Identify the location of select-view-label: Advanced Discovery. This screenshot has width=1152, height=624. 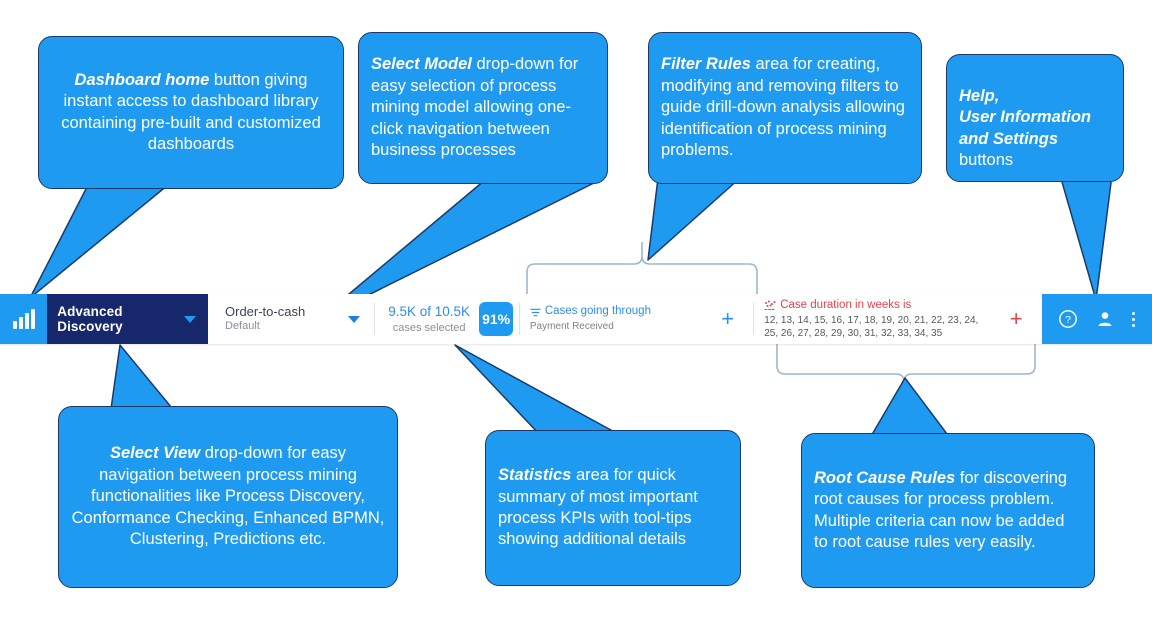
(90, 319).